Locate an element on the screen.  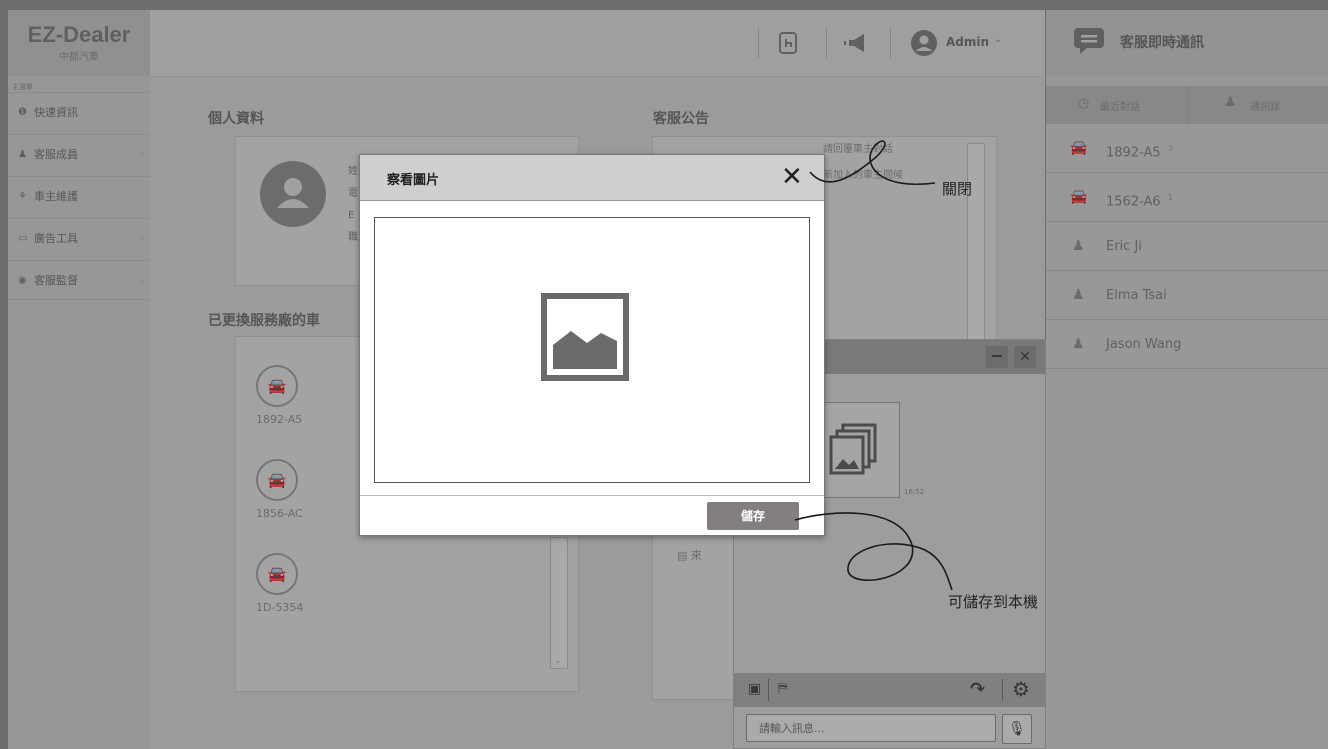
annotation-save-note: 可儲存到本機 is located at coordinates (993, 602).